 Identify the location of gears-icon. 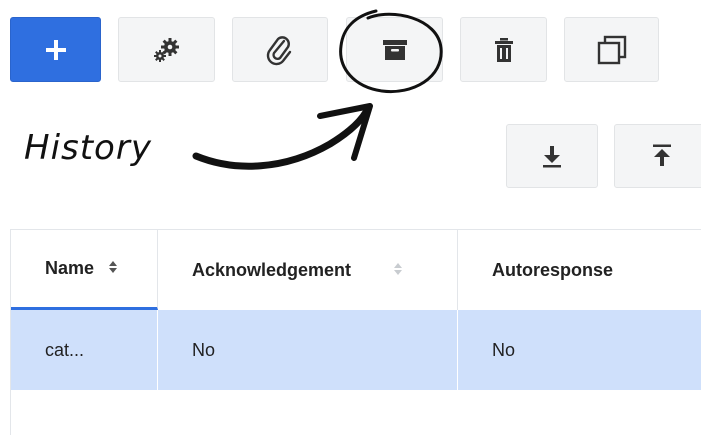
(166, 49).